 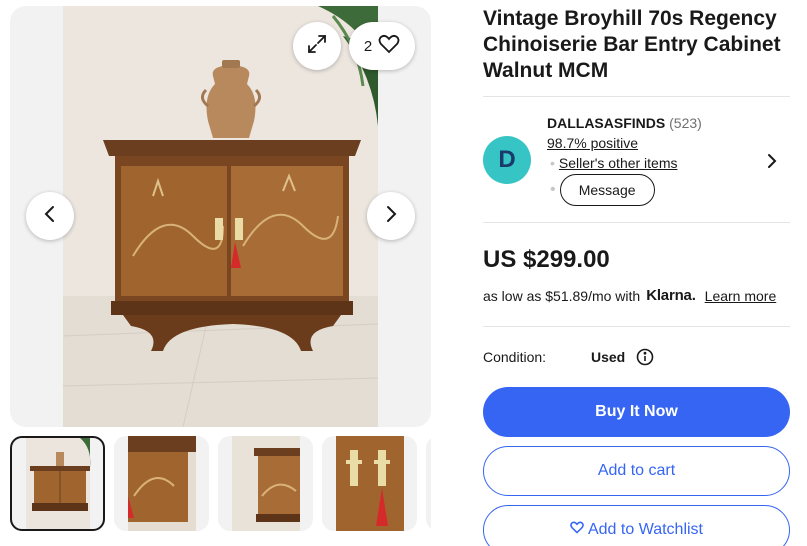 I want to click on condition-value: Used, so click(x=608, y=357).